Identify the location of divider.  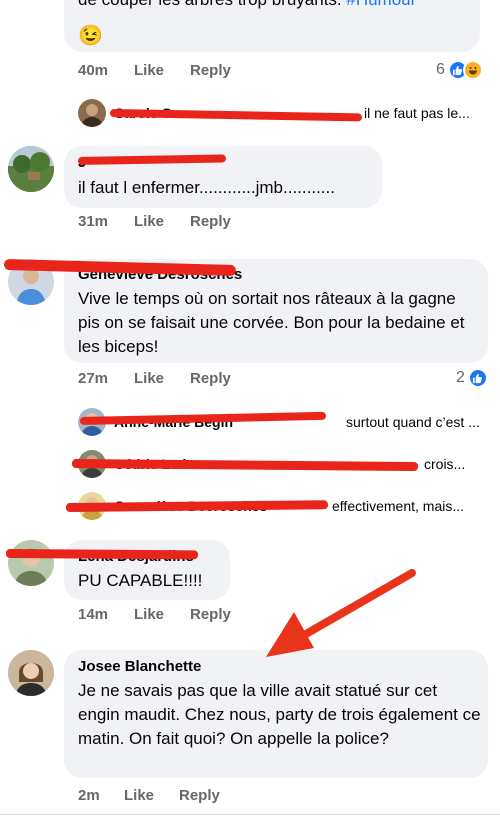
(250, 814).